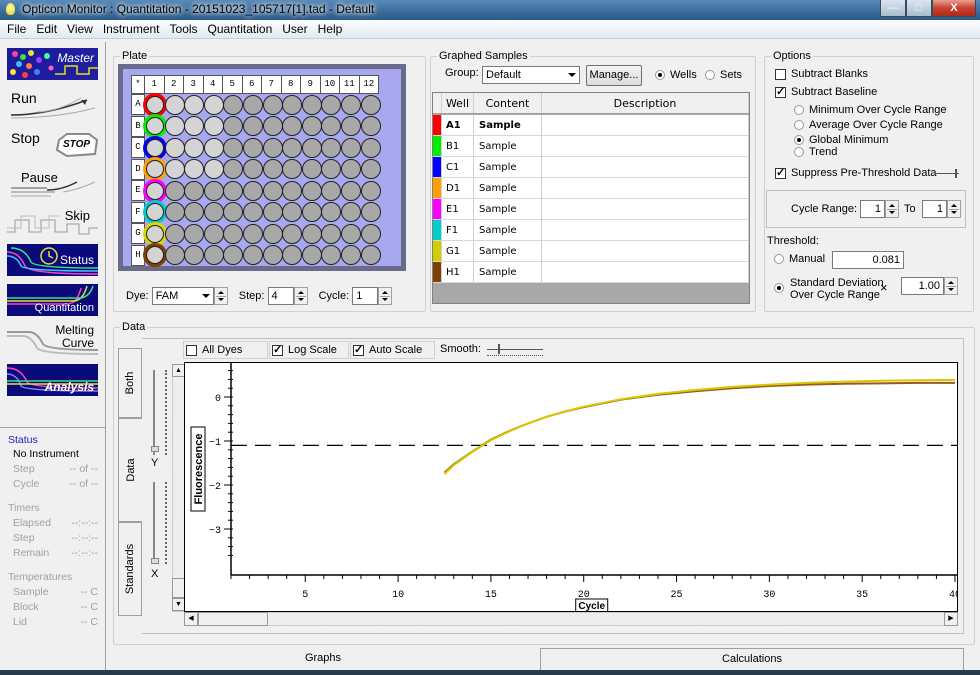  What do you see at coordinates (213, 126) in the screenshot?
I see `plate-well-B4` at bounding box center [213, 126].